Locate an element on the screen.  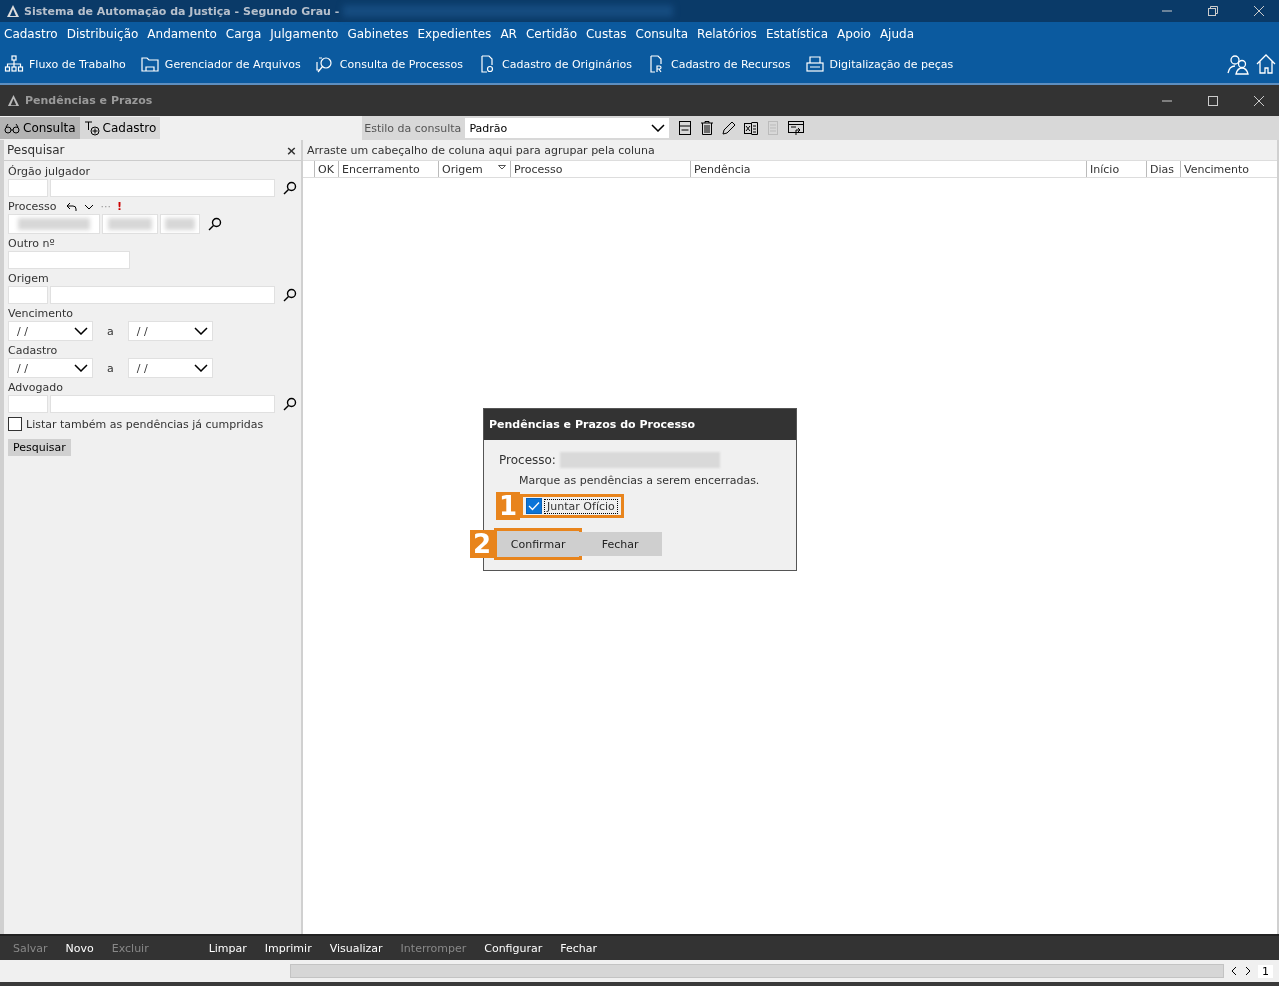
window-title: Sistema de Automação da Justiça - Segundo Grau - is located at coordinates (182, 11).